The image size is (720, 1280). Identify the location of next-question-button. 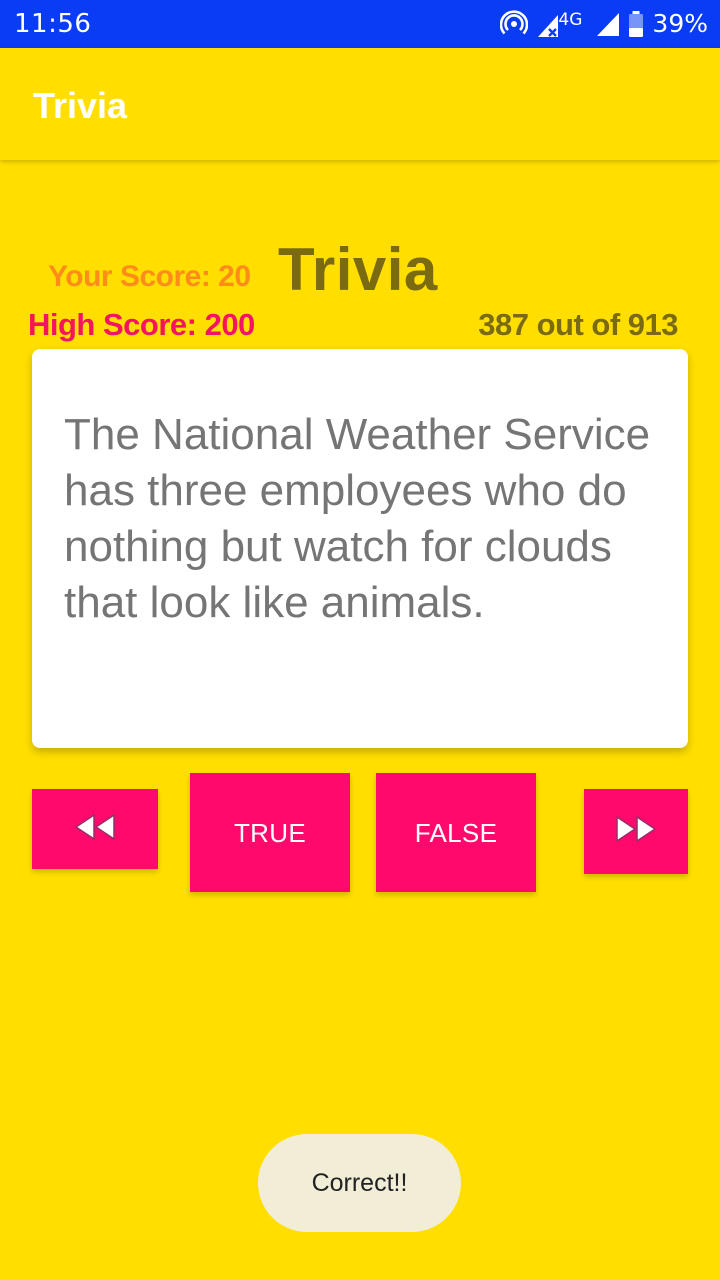
(636, 831).